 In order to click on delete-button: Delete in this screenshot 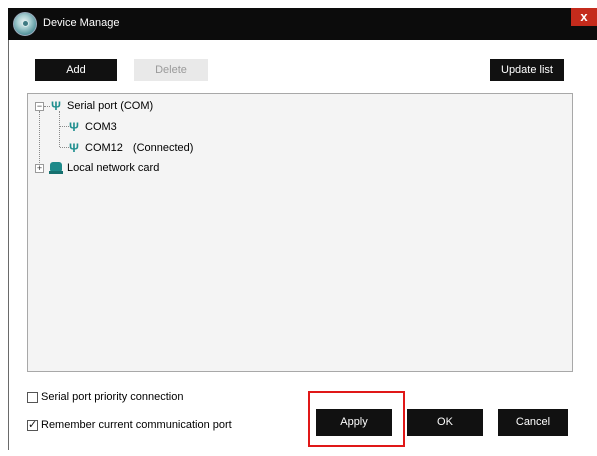, I will do `click(171, 70)`.